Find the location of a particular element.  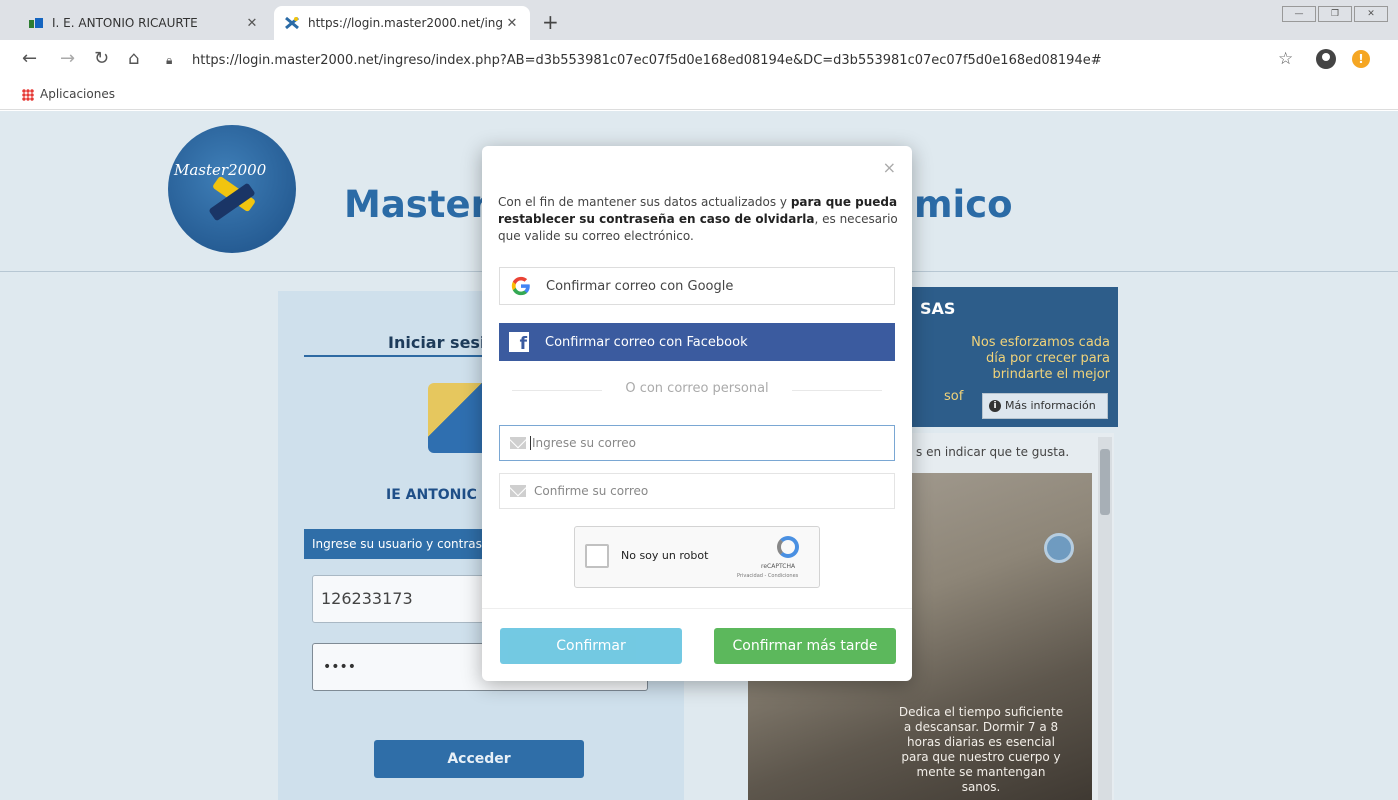

page-title: Master mico is located at coordinates (678, 204).